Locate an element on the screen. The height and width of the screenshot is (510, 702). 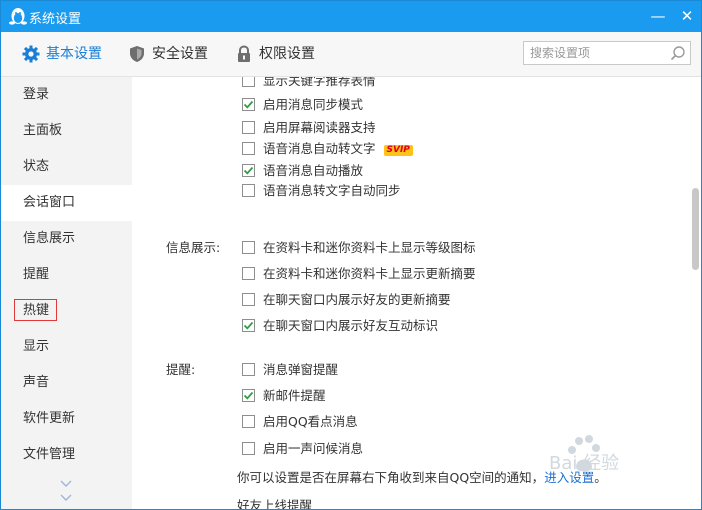
close-button: ✕ is located at coordinates (687, 16).